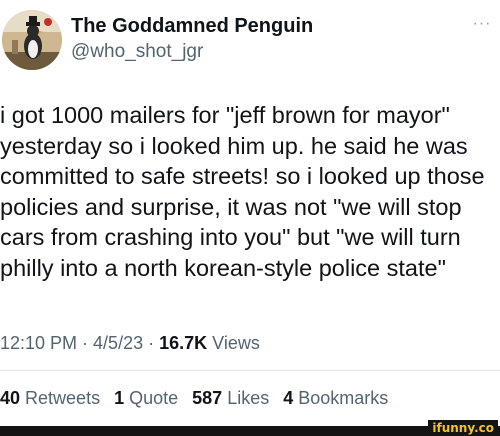 The height and width of the screenshot is (436, 500). Describe the element at coordinates (248, 397) in the screenshot. I see `likes-label: Likes` at that location.